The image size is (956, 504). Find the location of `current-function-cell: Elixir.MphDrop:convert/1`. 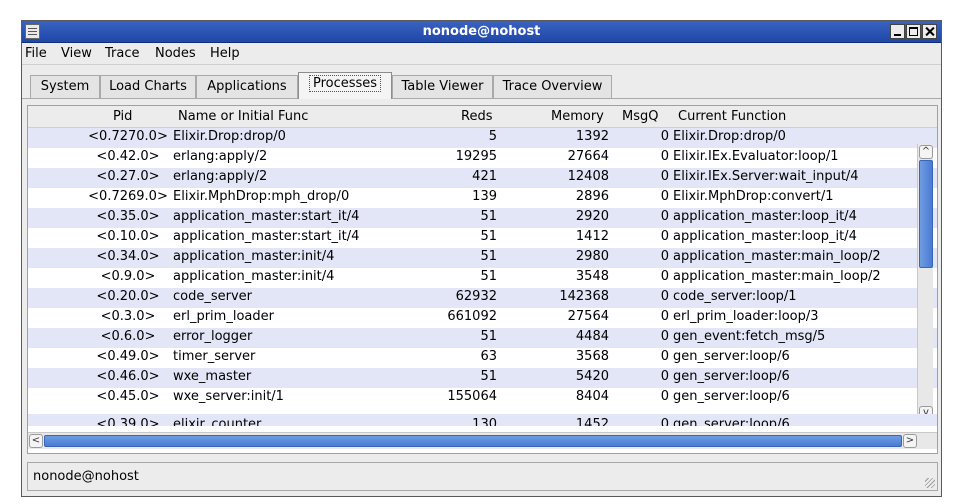

current-function-cell: Elixir.MphDrop:convert/1 is located at coordinates (753, 196).